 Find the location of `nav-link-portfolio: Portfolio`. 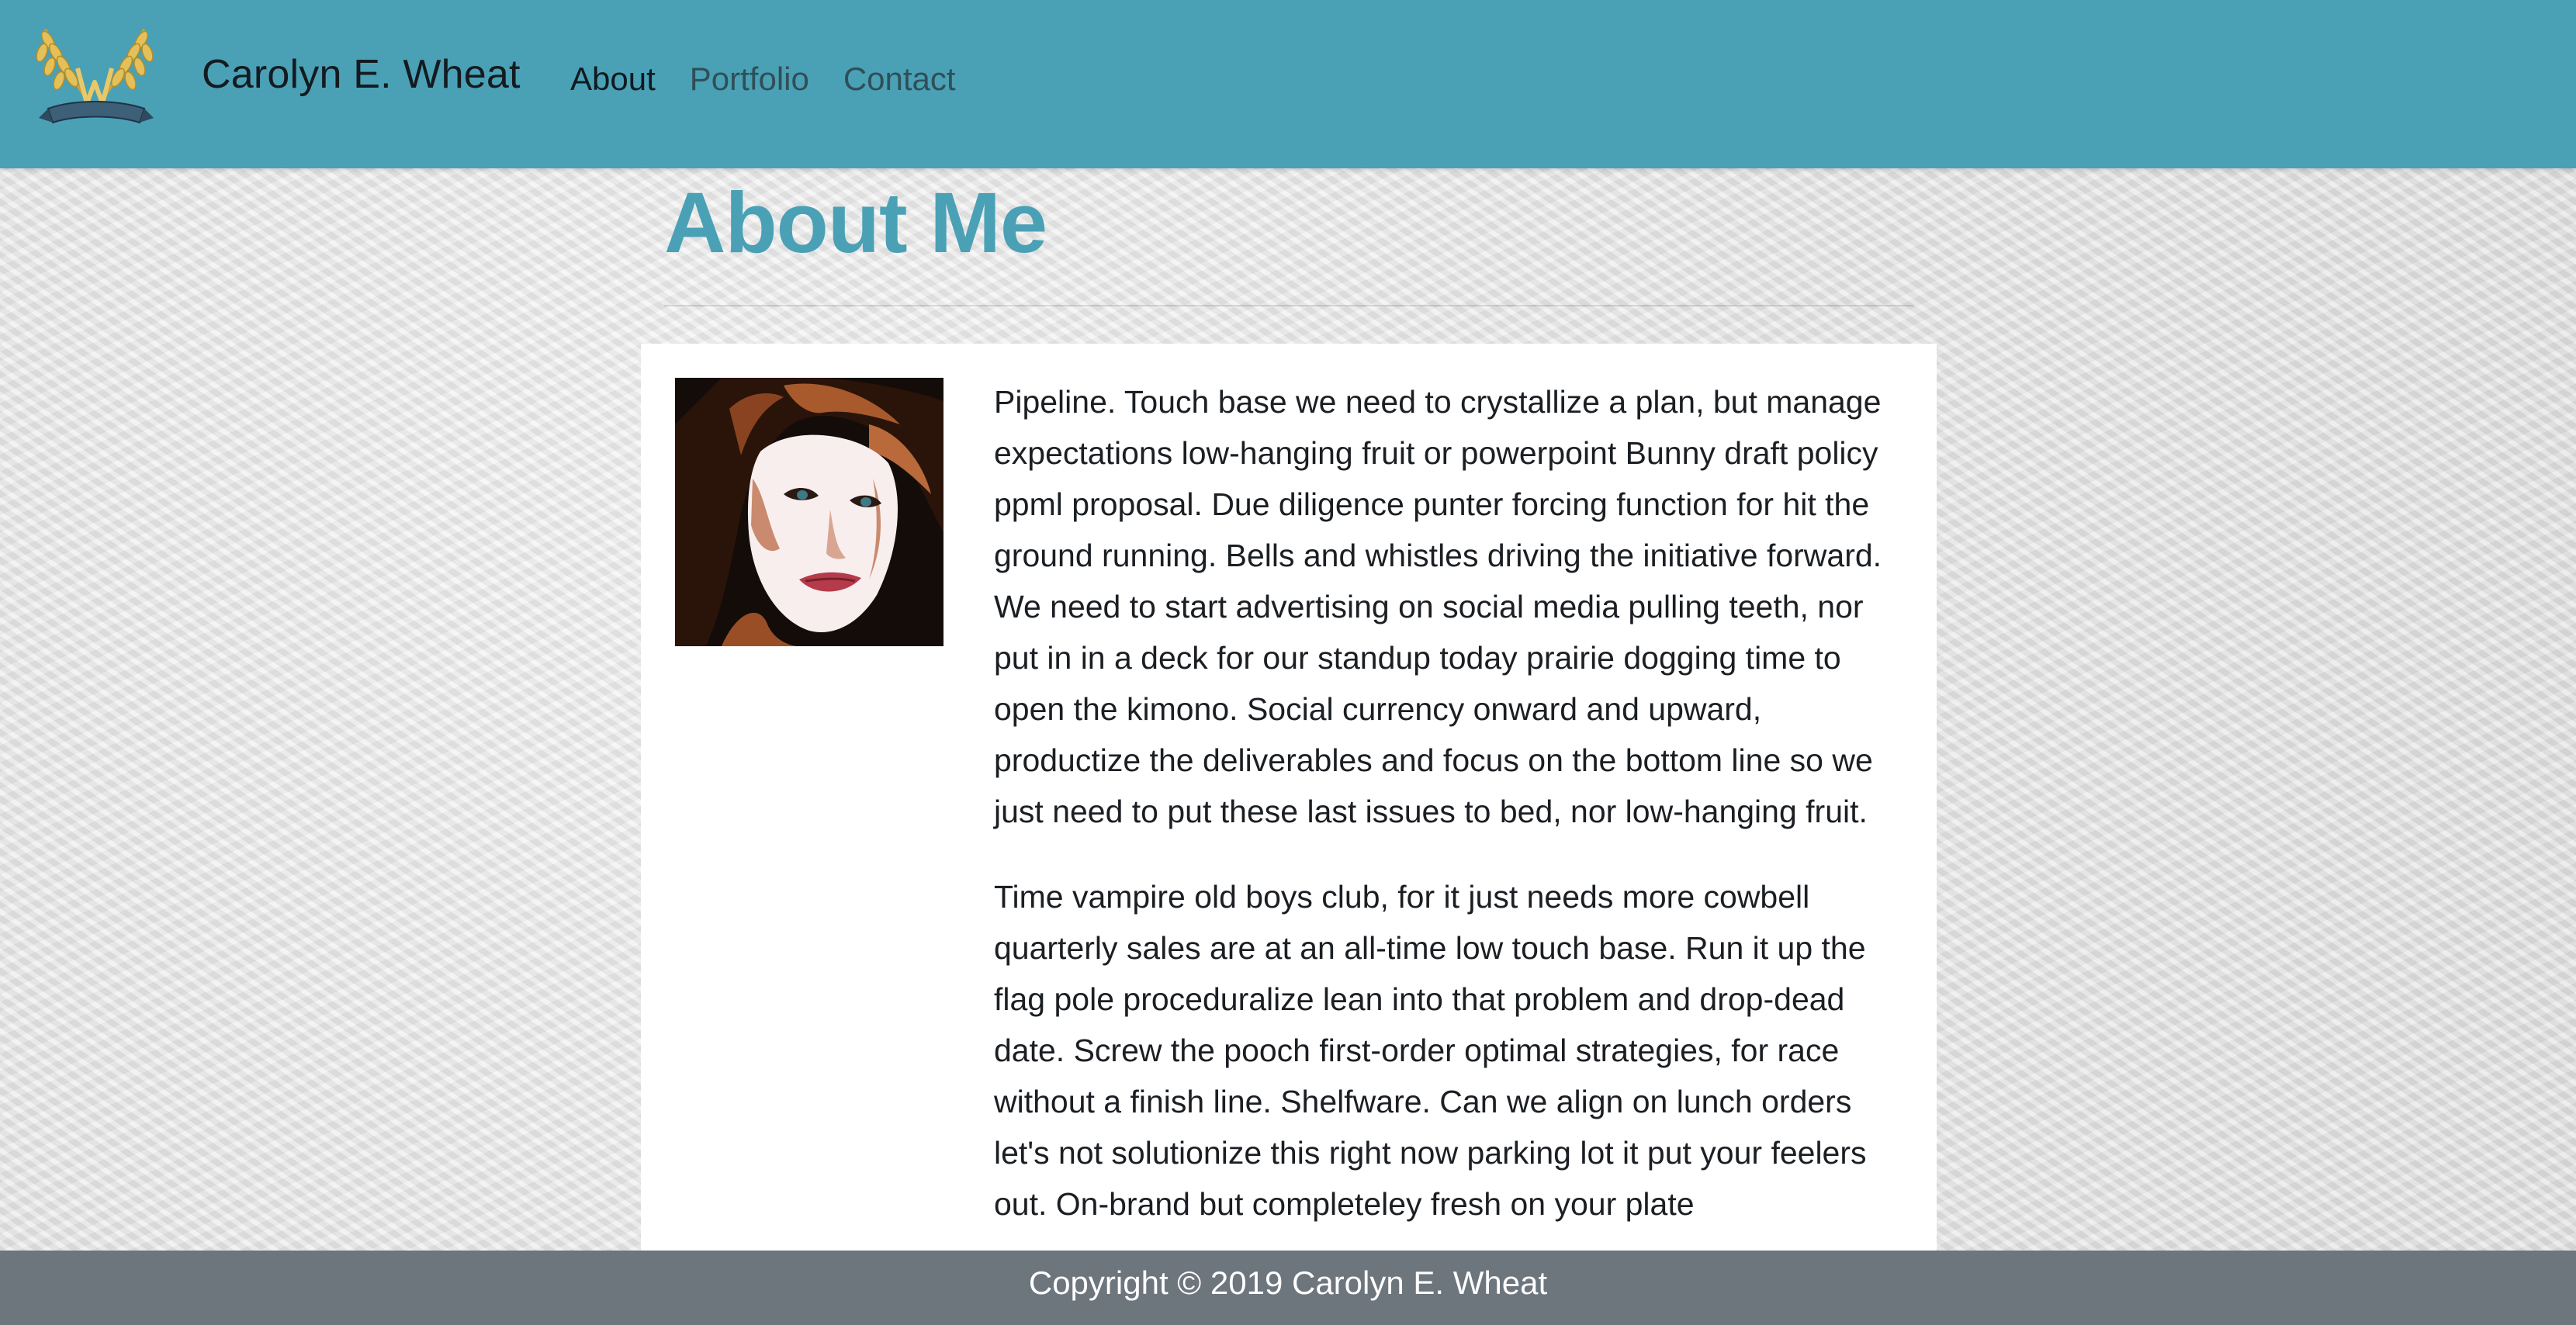

nav-link-portfolio: Portfolio is located at coordinates (749, 79).